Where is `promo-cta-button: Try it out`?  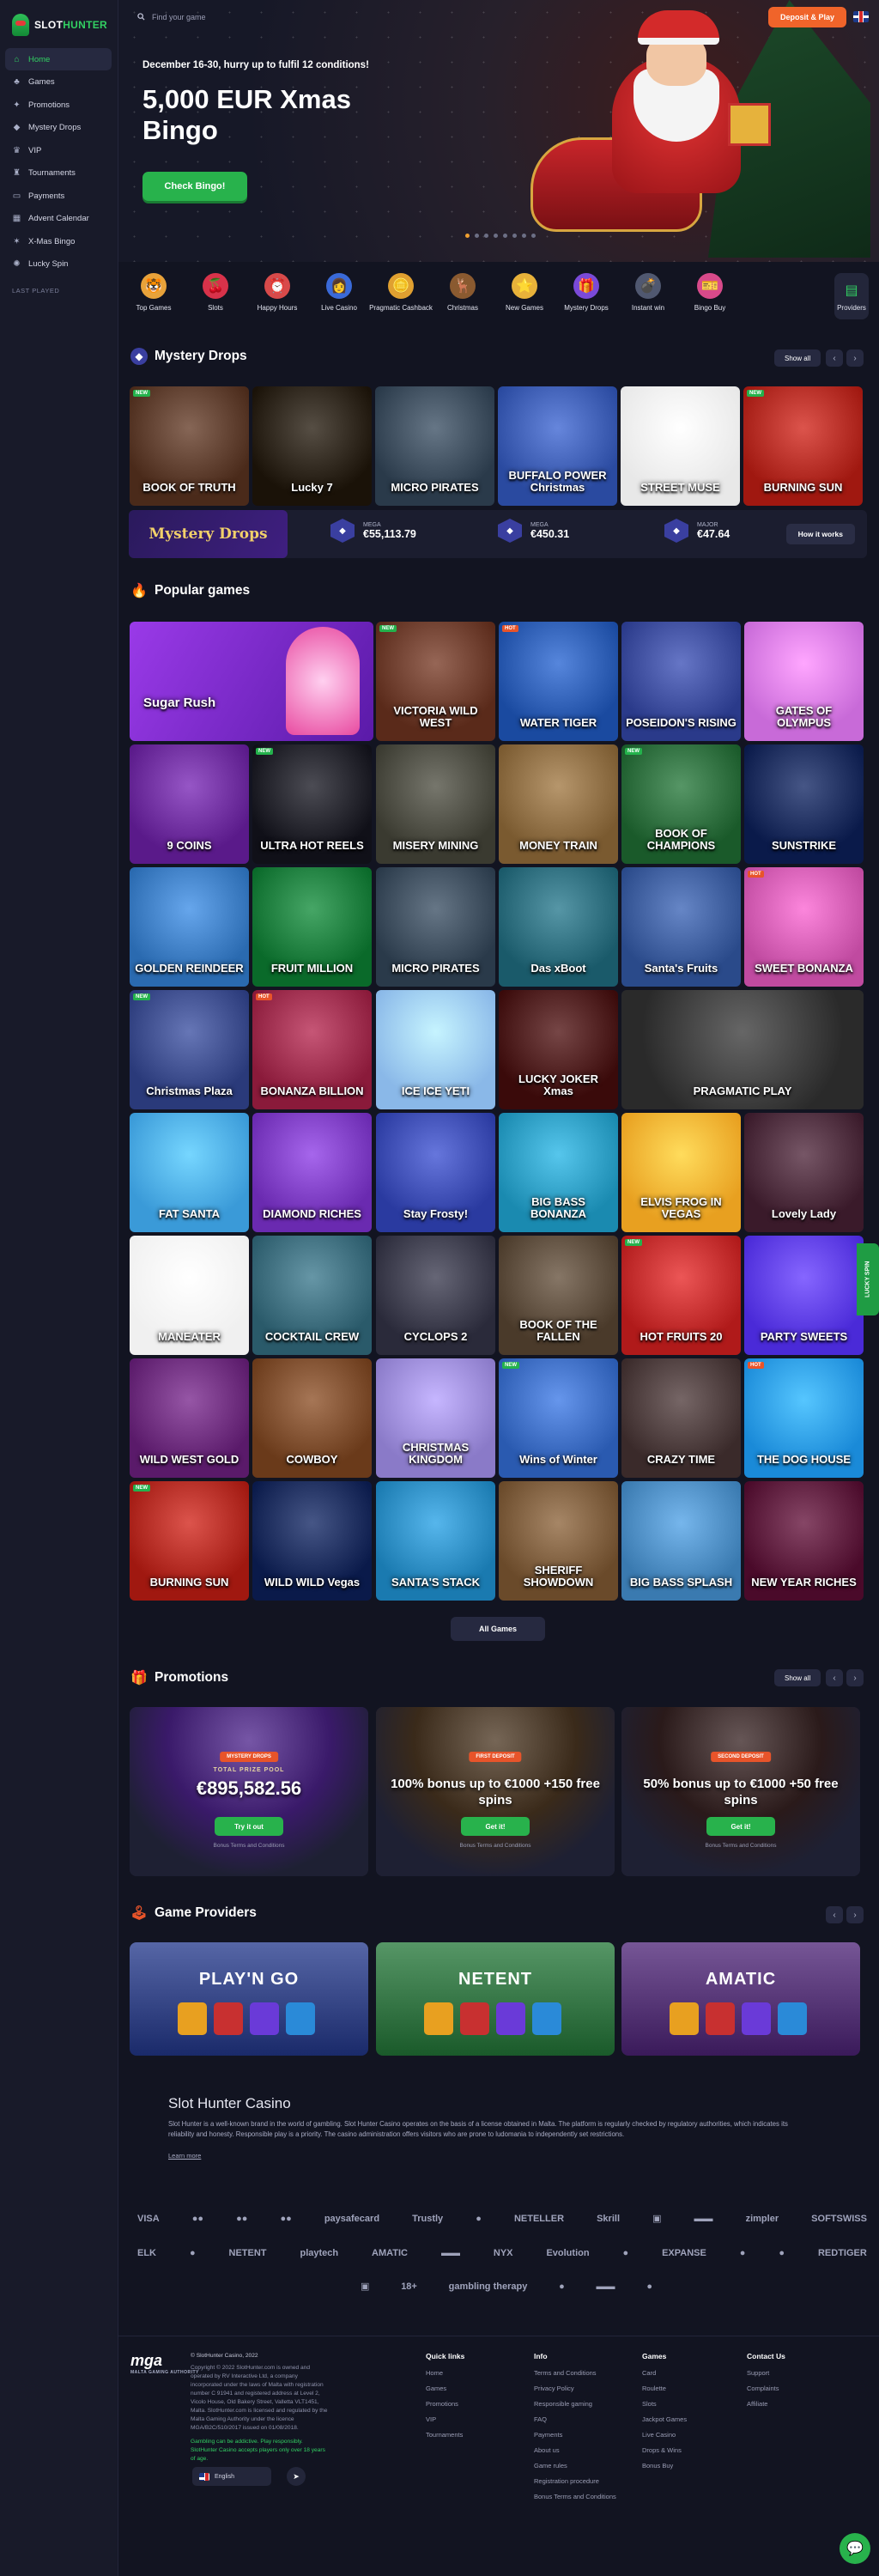
promo-cta-button: Try it out is located at coordinates (249, 1827).